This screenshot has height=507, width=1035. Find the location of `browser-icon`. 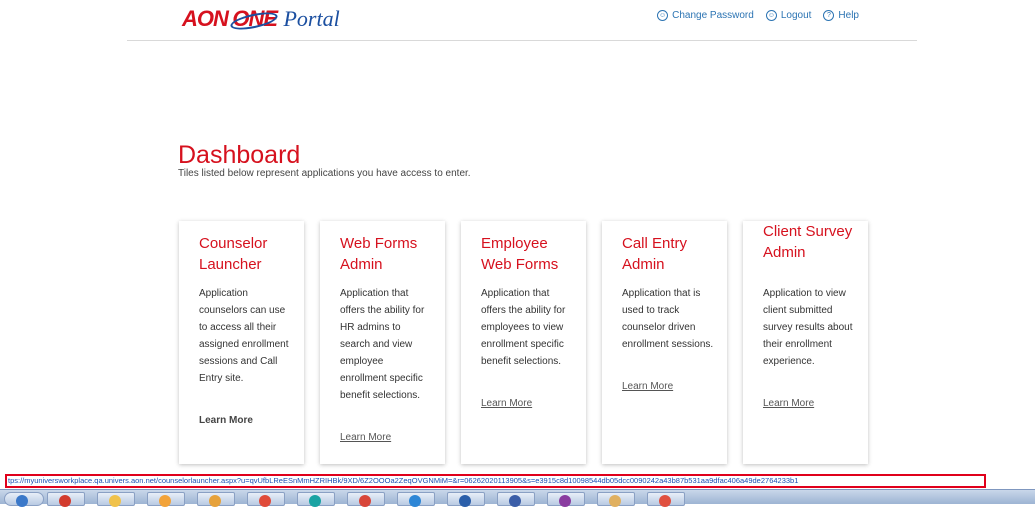

browser-icon is located at coordinates (215, 501).